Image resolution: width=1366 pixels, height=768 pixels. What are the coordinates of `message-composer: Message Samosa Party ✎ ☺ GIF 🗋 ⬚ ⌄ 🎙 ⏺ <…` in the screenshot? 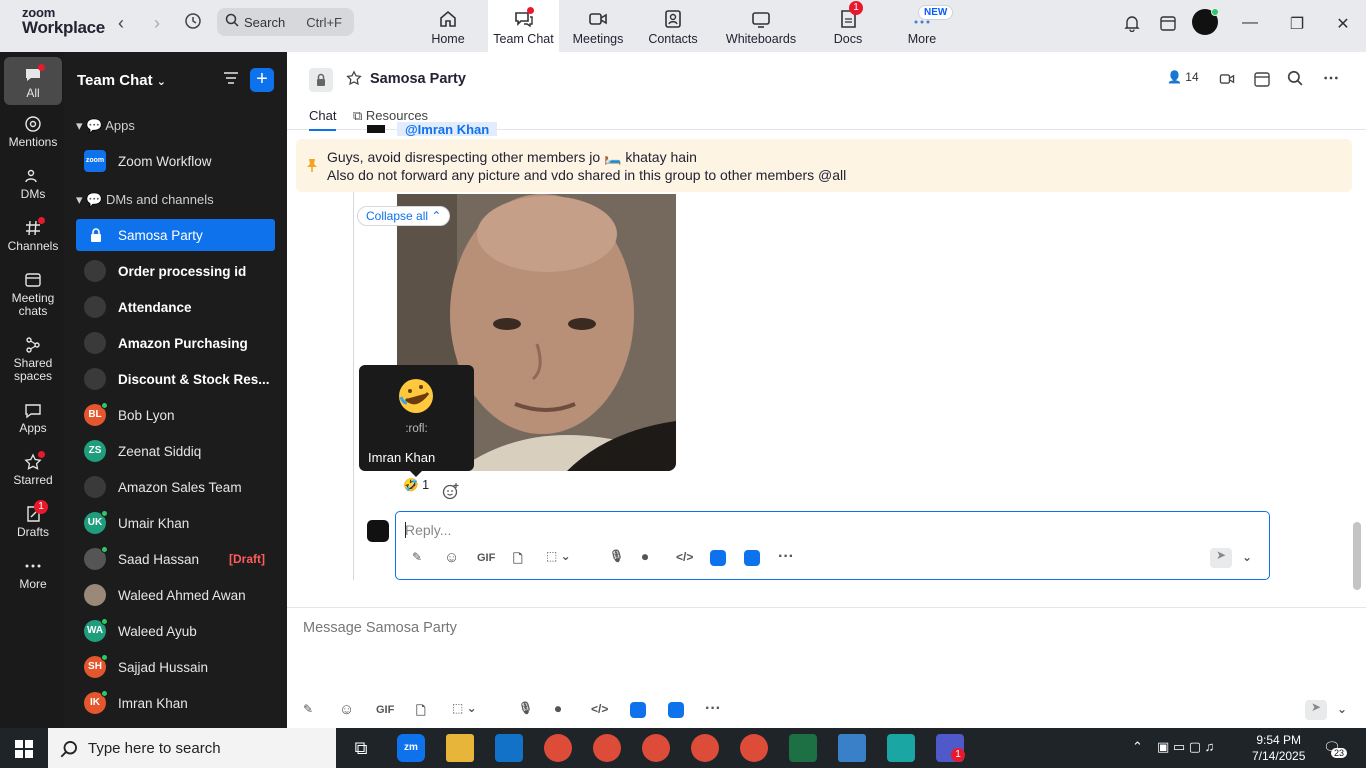 It's located at (826, 667).